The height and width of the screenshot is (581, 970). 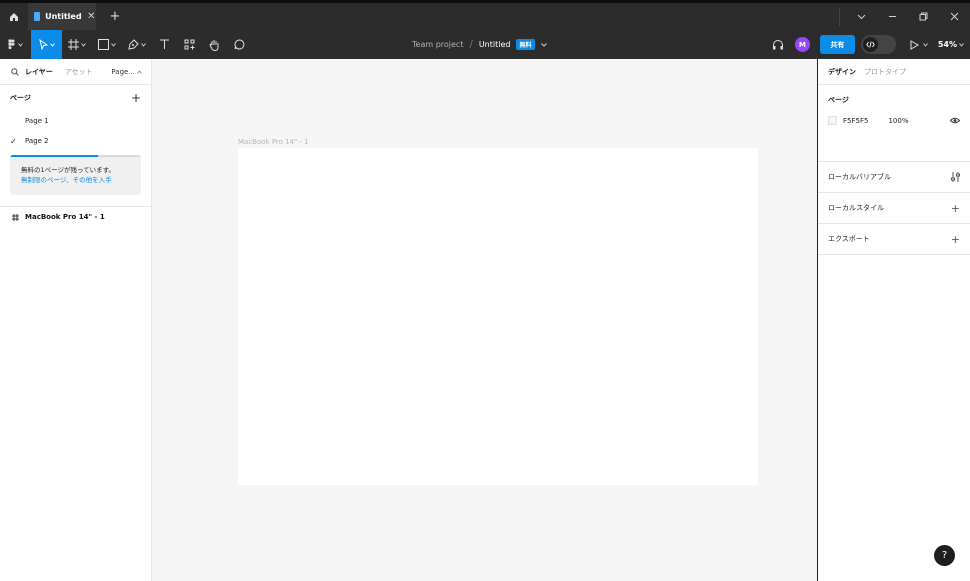 I want to click on home-icon, so click(x=14, y=16).